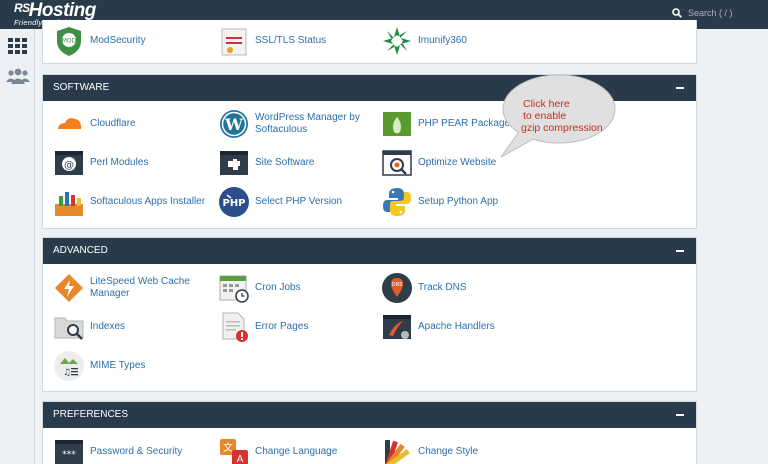  I want to click on advanced-item-label: Cron Jobs, so click(278, 287).